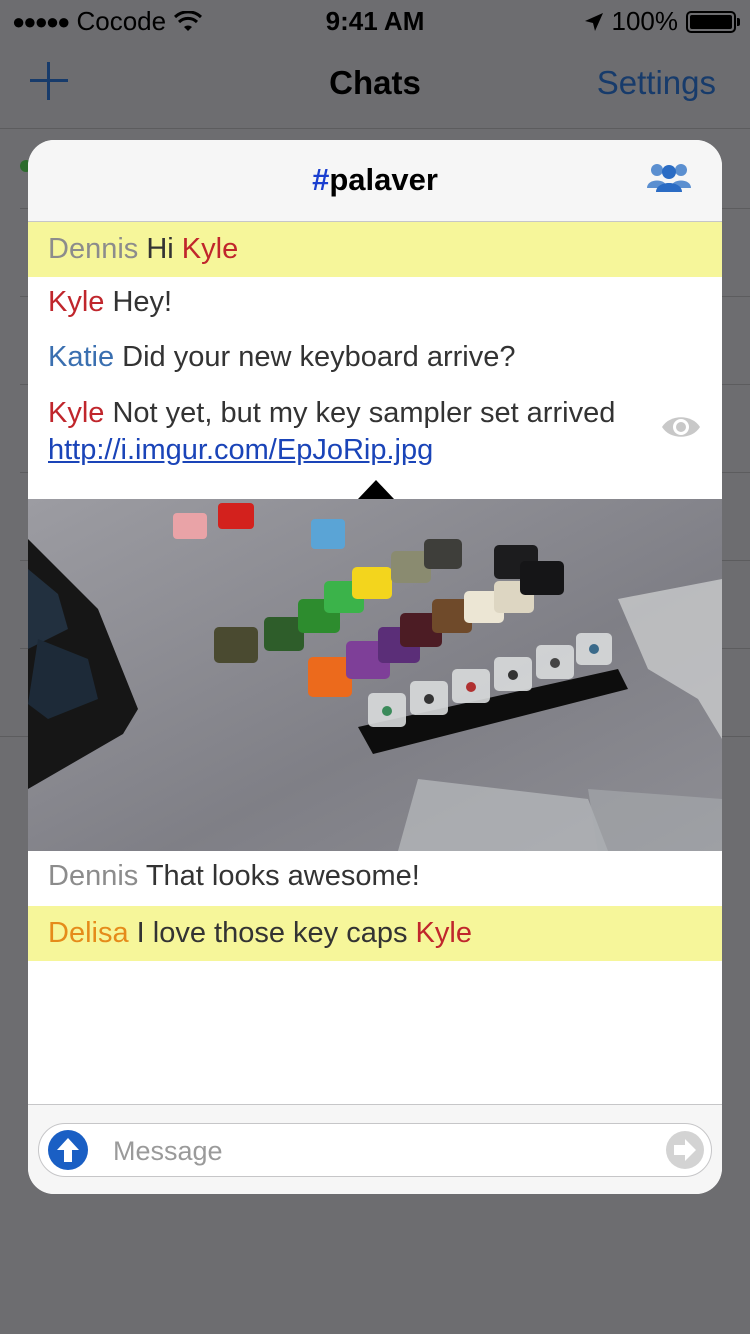 The height and width of the screenshot is (1334, 750). What do you see at coordinates (713, 21) in the screenshot?
I see `battery-icon` at bounding box center [713, 21].